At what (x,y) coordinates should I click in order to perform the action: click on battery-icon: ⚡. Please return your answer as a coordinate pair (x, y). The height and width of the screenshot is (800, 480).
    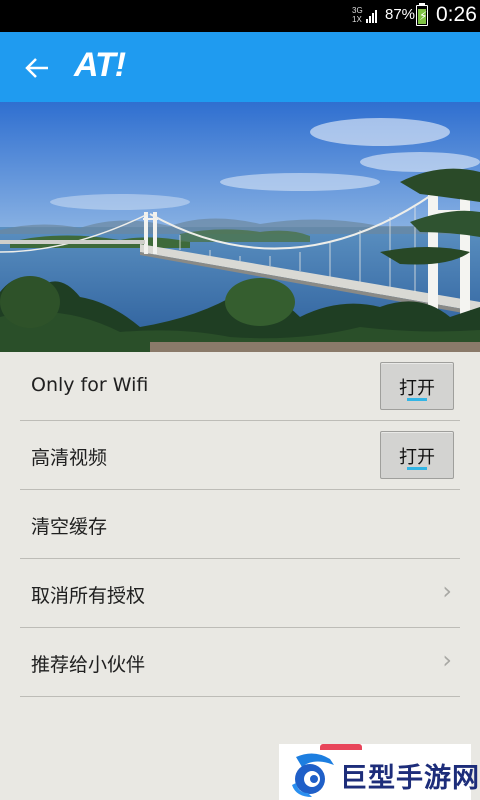
    Looking at the image, I should click on (422, 15).